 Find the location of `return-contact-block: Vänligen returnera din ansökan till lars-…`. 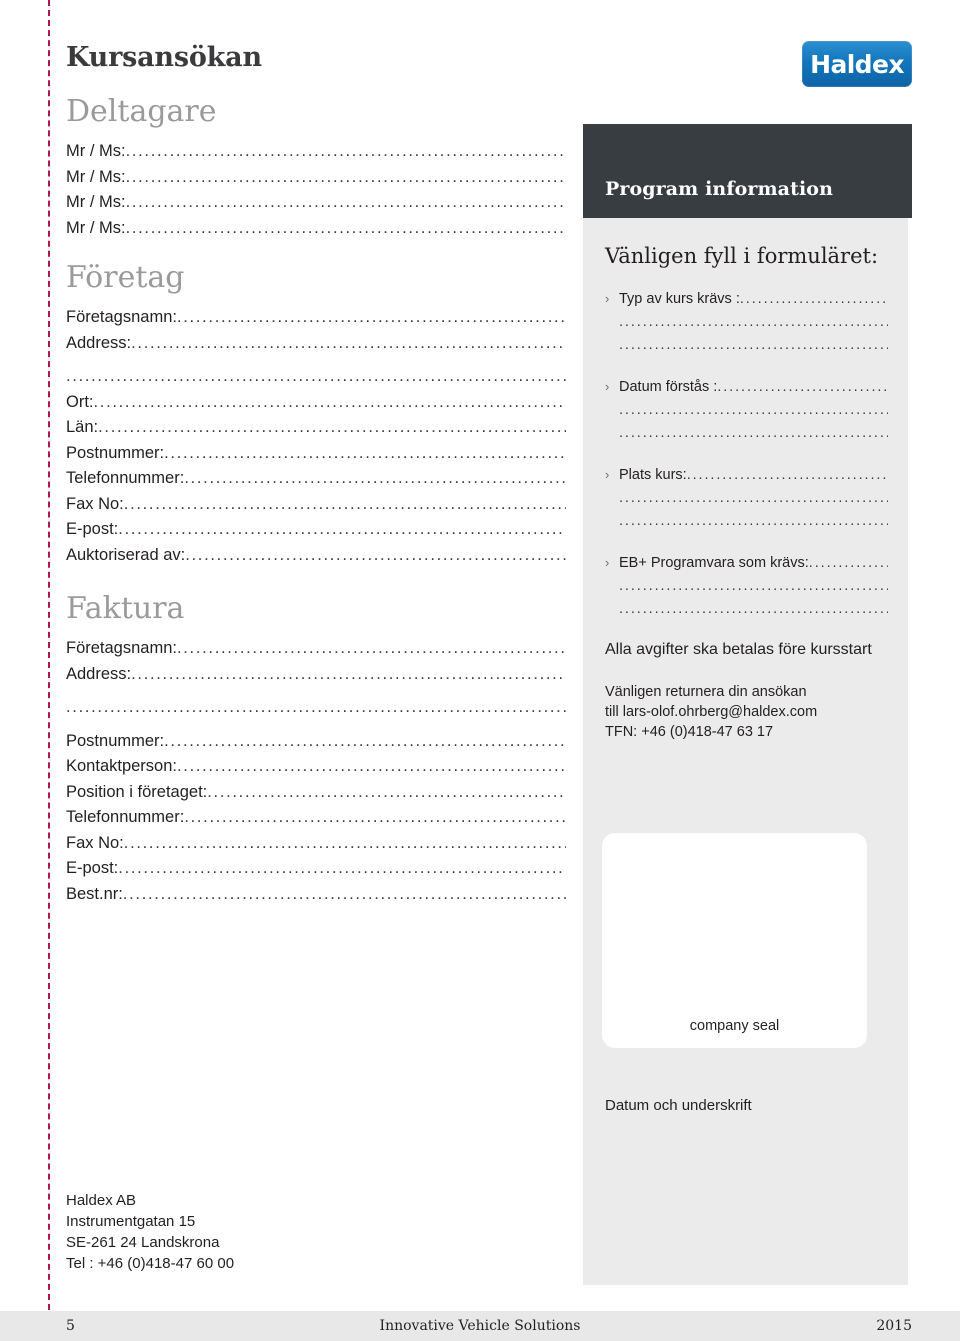

return-contact-block: Vänligen returnera din ansökan till lars-… is located at coordinates (746, 712).